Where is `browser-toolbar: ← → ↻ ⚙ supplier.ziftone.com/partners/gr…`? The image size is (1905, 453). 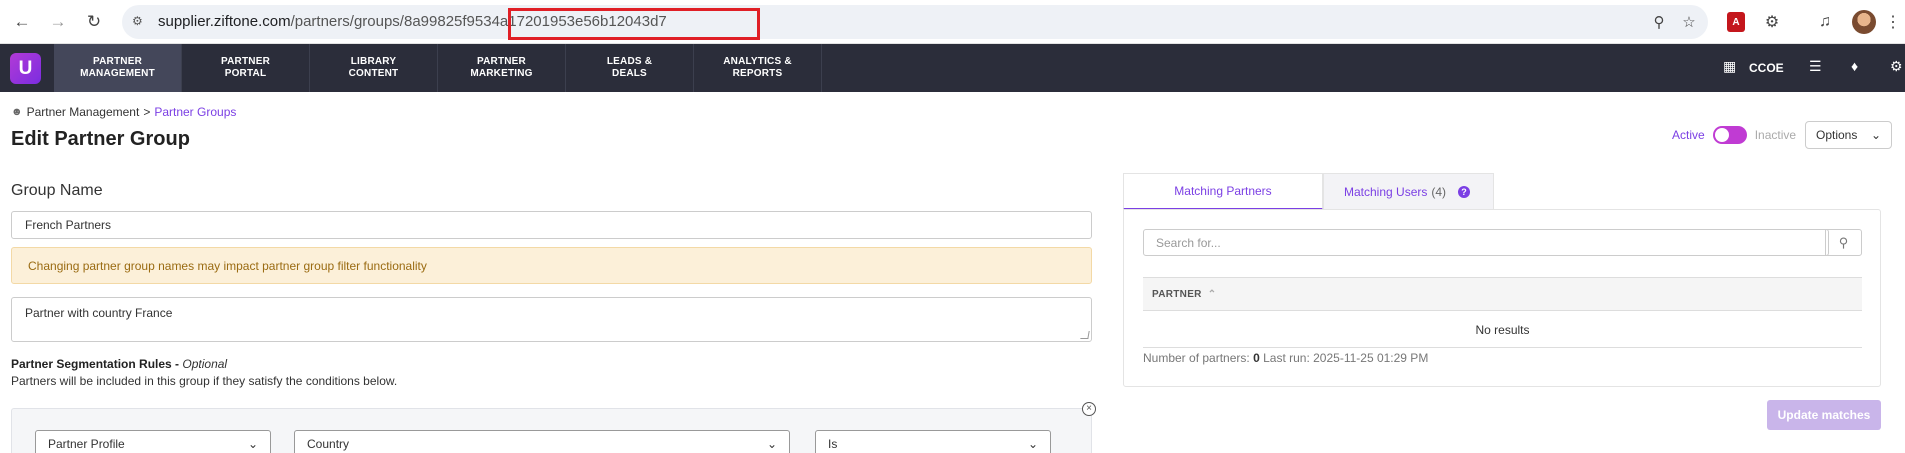
browser-toolbar: ← → ↻ ⚙ supplier.ziftone.com/partners/gr… is located at coordinates (952, 22).